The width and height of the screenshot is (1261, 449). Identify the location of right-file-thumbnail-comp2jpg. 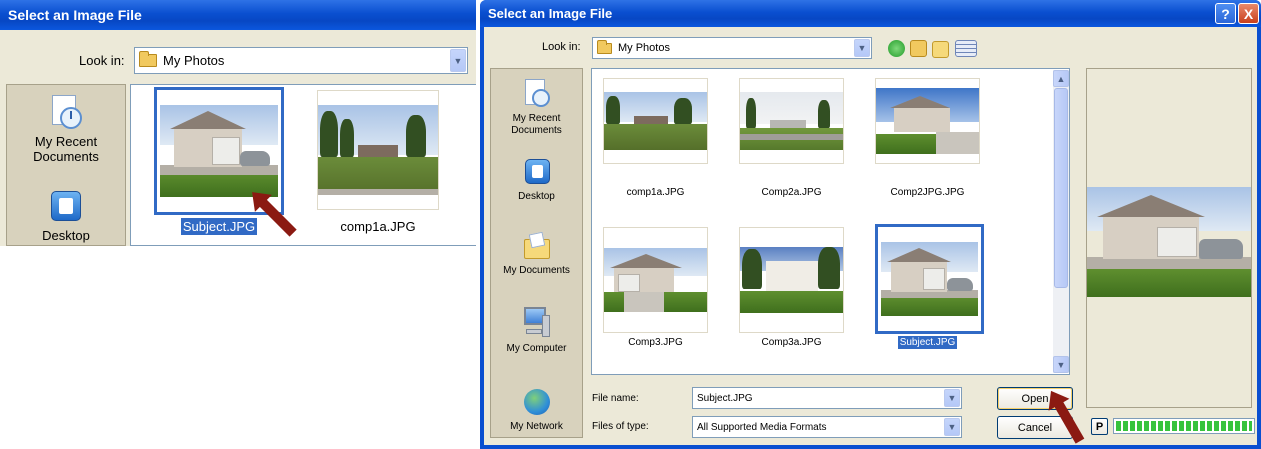
(927, 121).